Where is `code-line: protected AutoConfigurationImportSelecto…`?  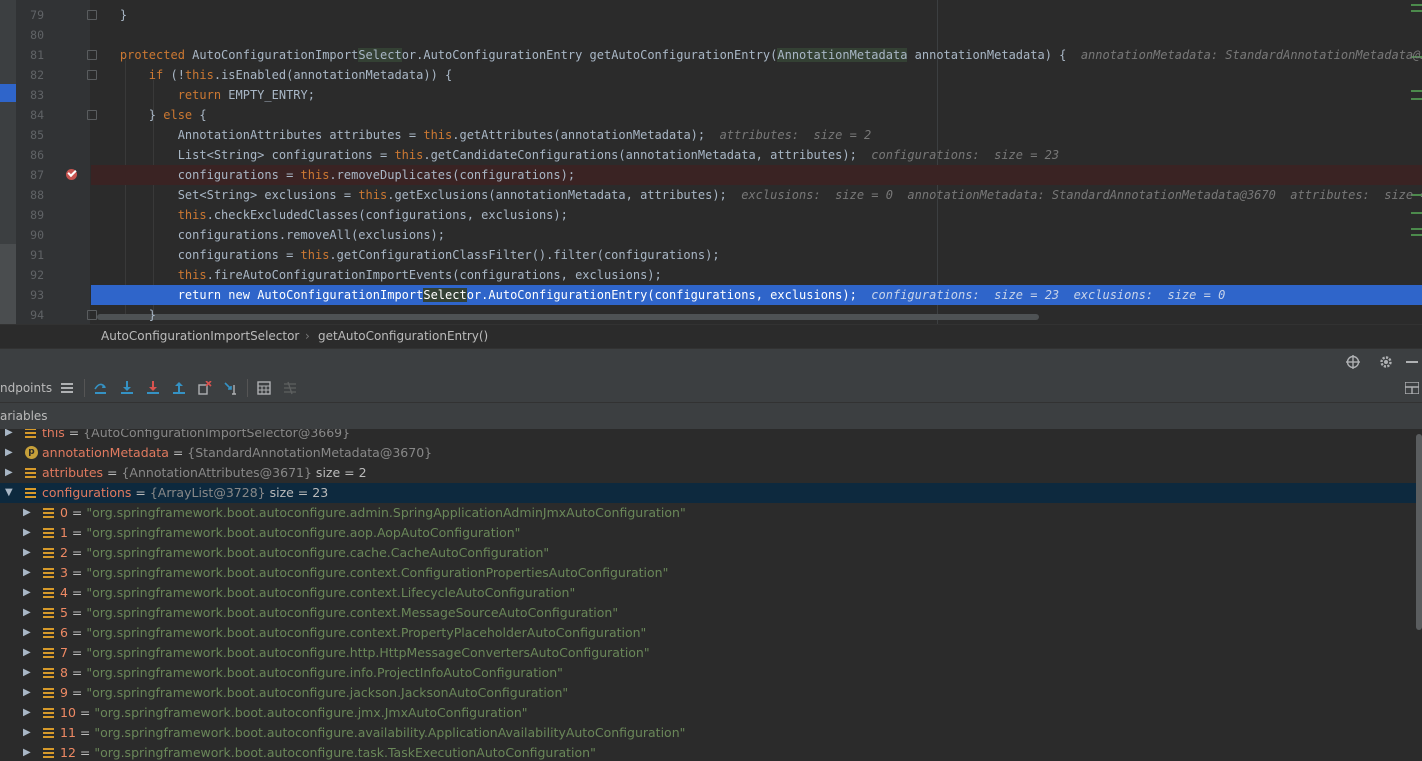
code-line: protected AutoConfigurationImportSelecto… is located at coordinates (756, 55).